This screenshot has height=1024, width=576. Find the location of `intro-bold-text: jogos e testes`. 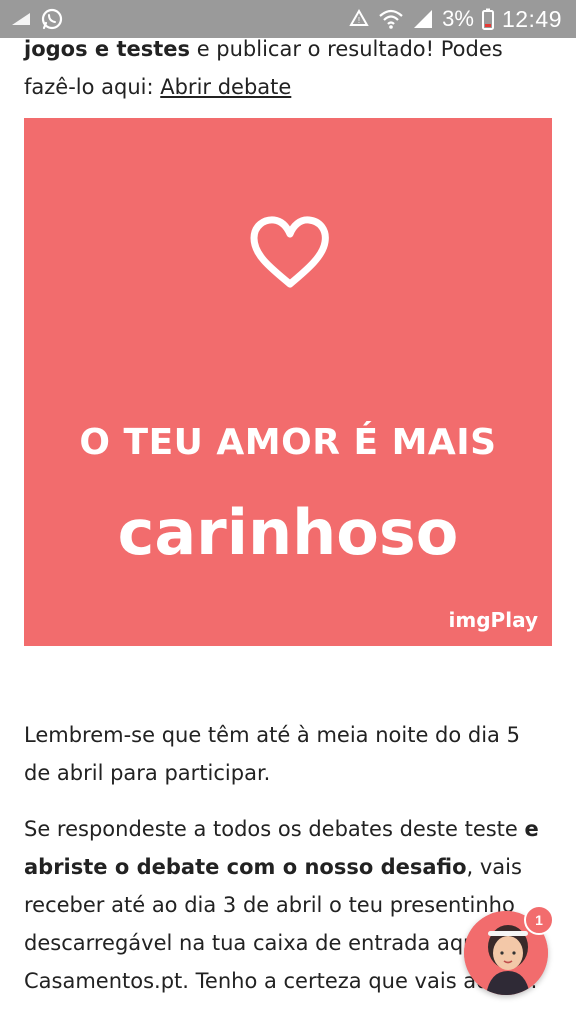

intro-bold-text: jogos e testes is located at coordinates (107, 49).